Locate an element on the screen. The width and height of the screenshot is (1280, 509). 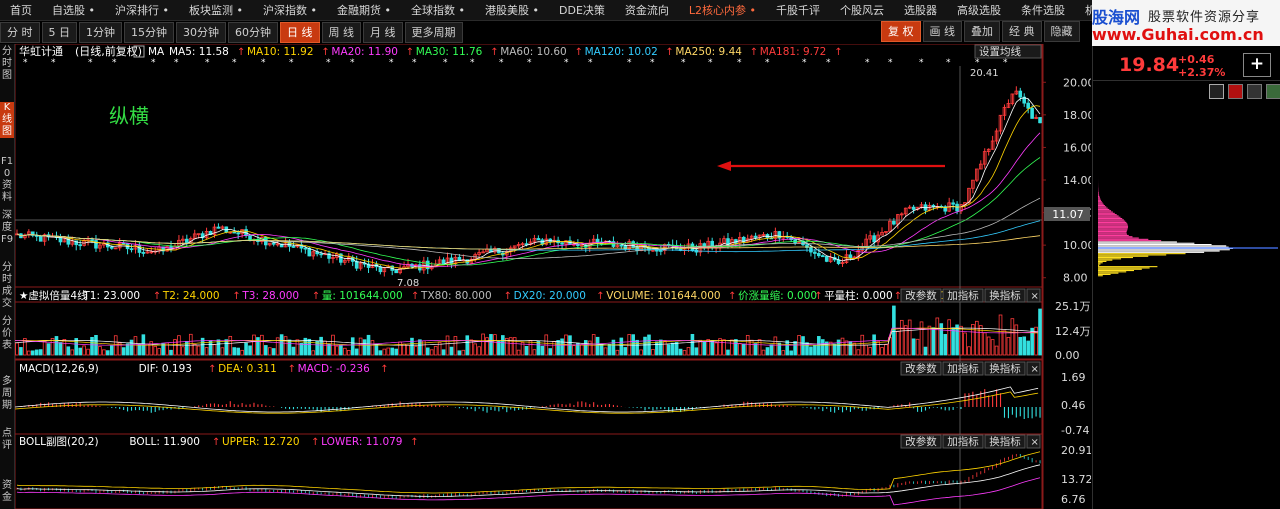
nav-item-7: 港股美股 • is located at coordinates (512, 10).